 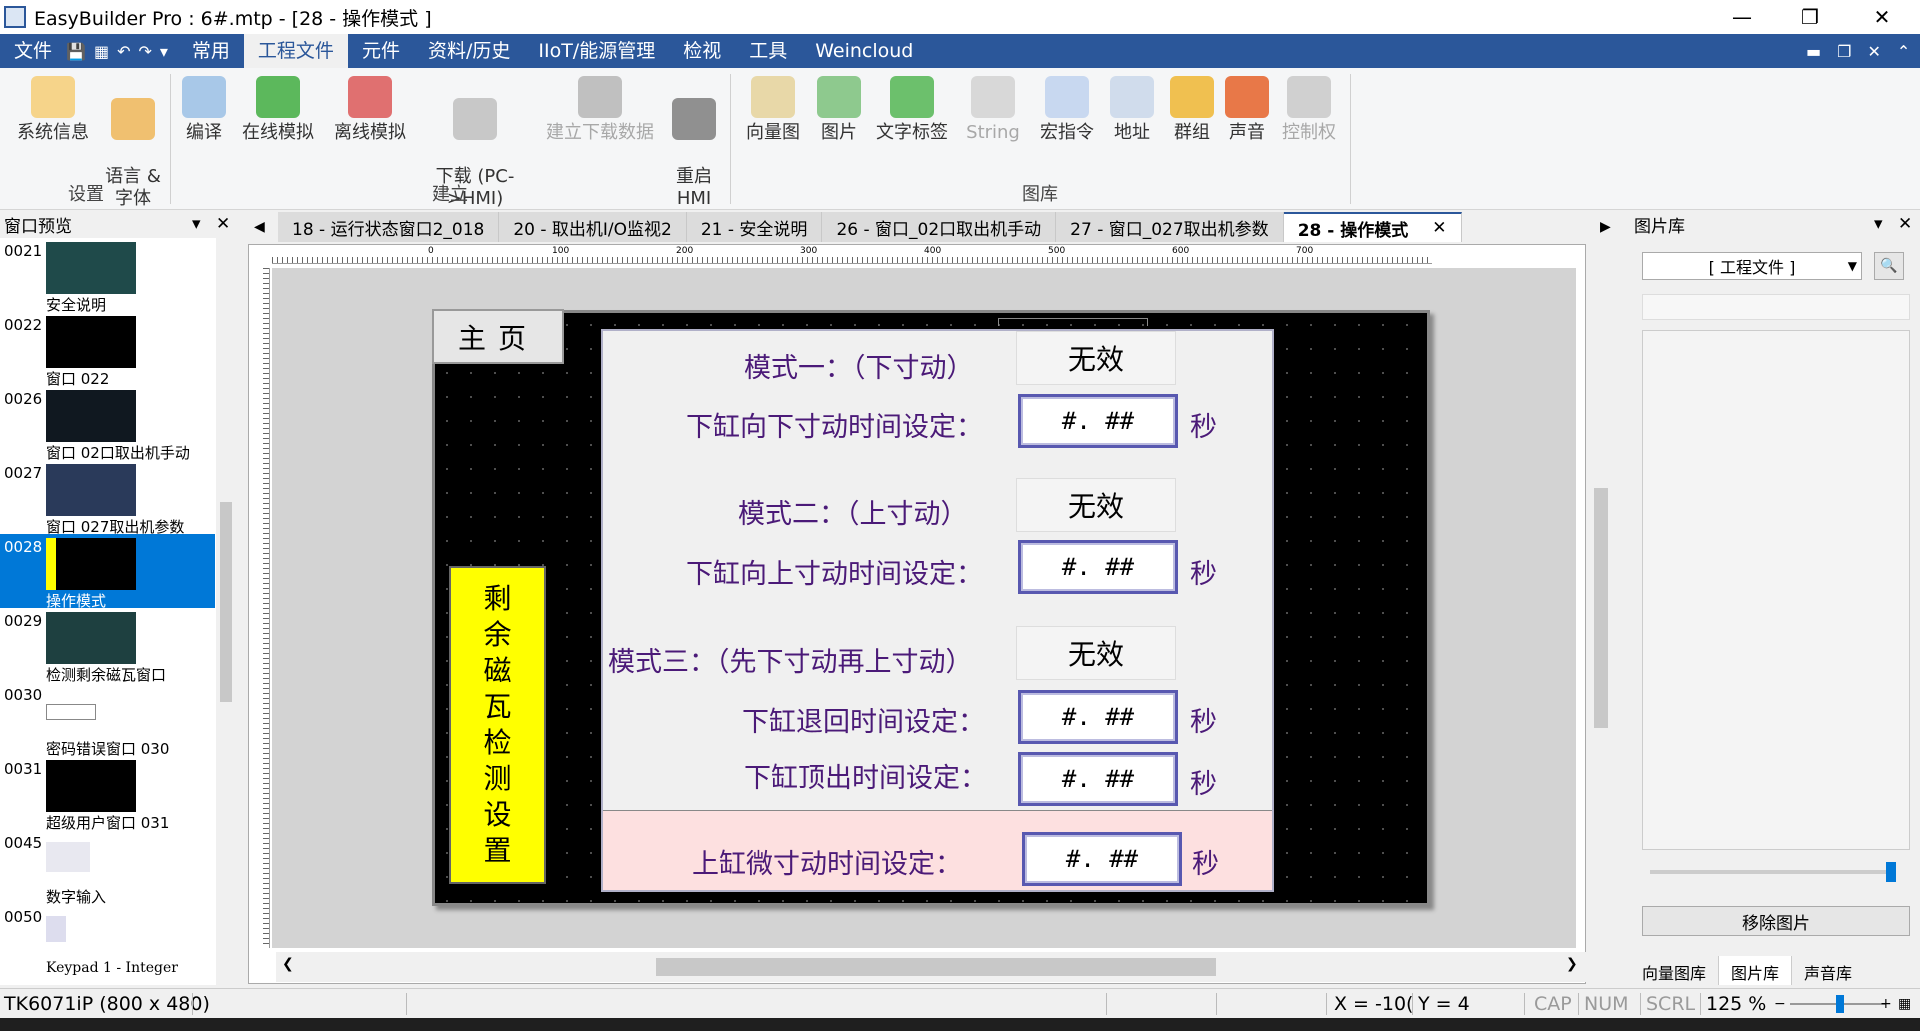 I want to click on macro-button: 宏指令, so click(x=1067, y=110).